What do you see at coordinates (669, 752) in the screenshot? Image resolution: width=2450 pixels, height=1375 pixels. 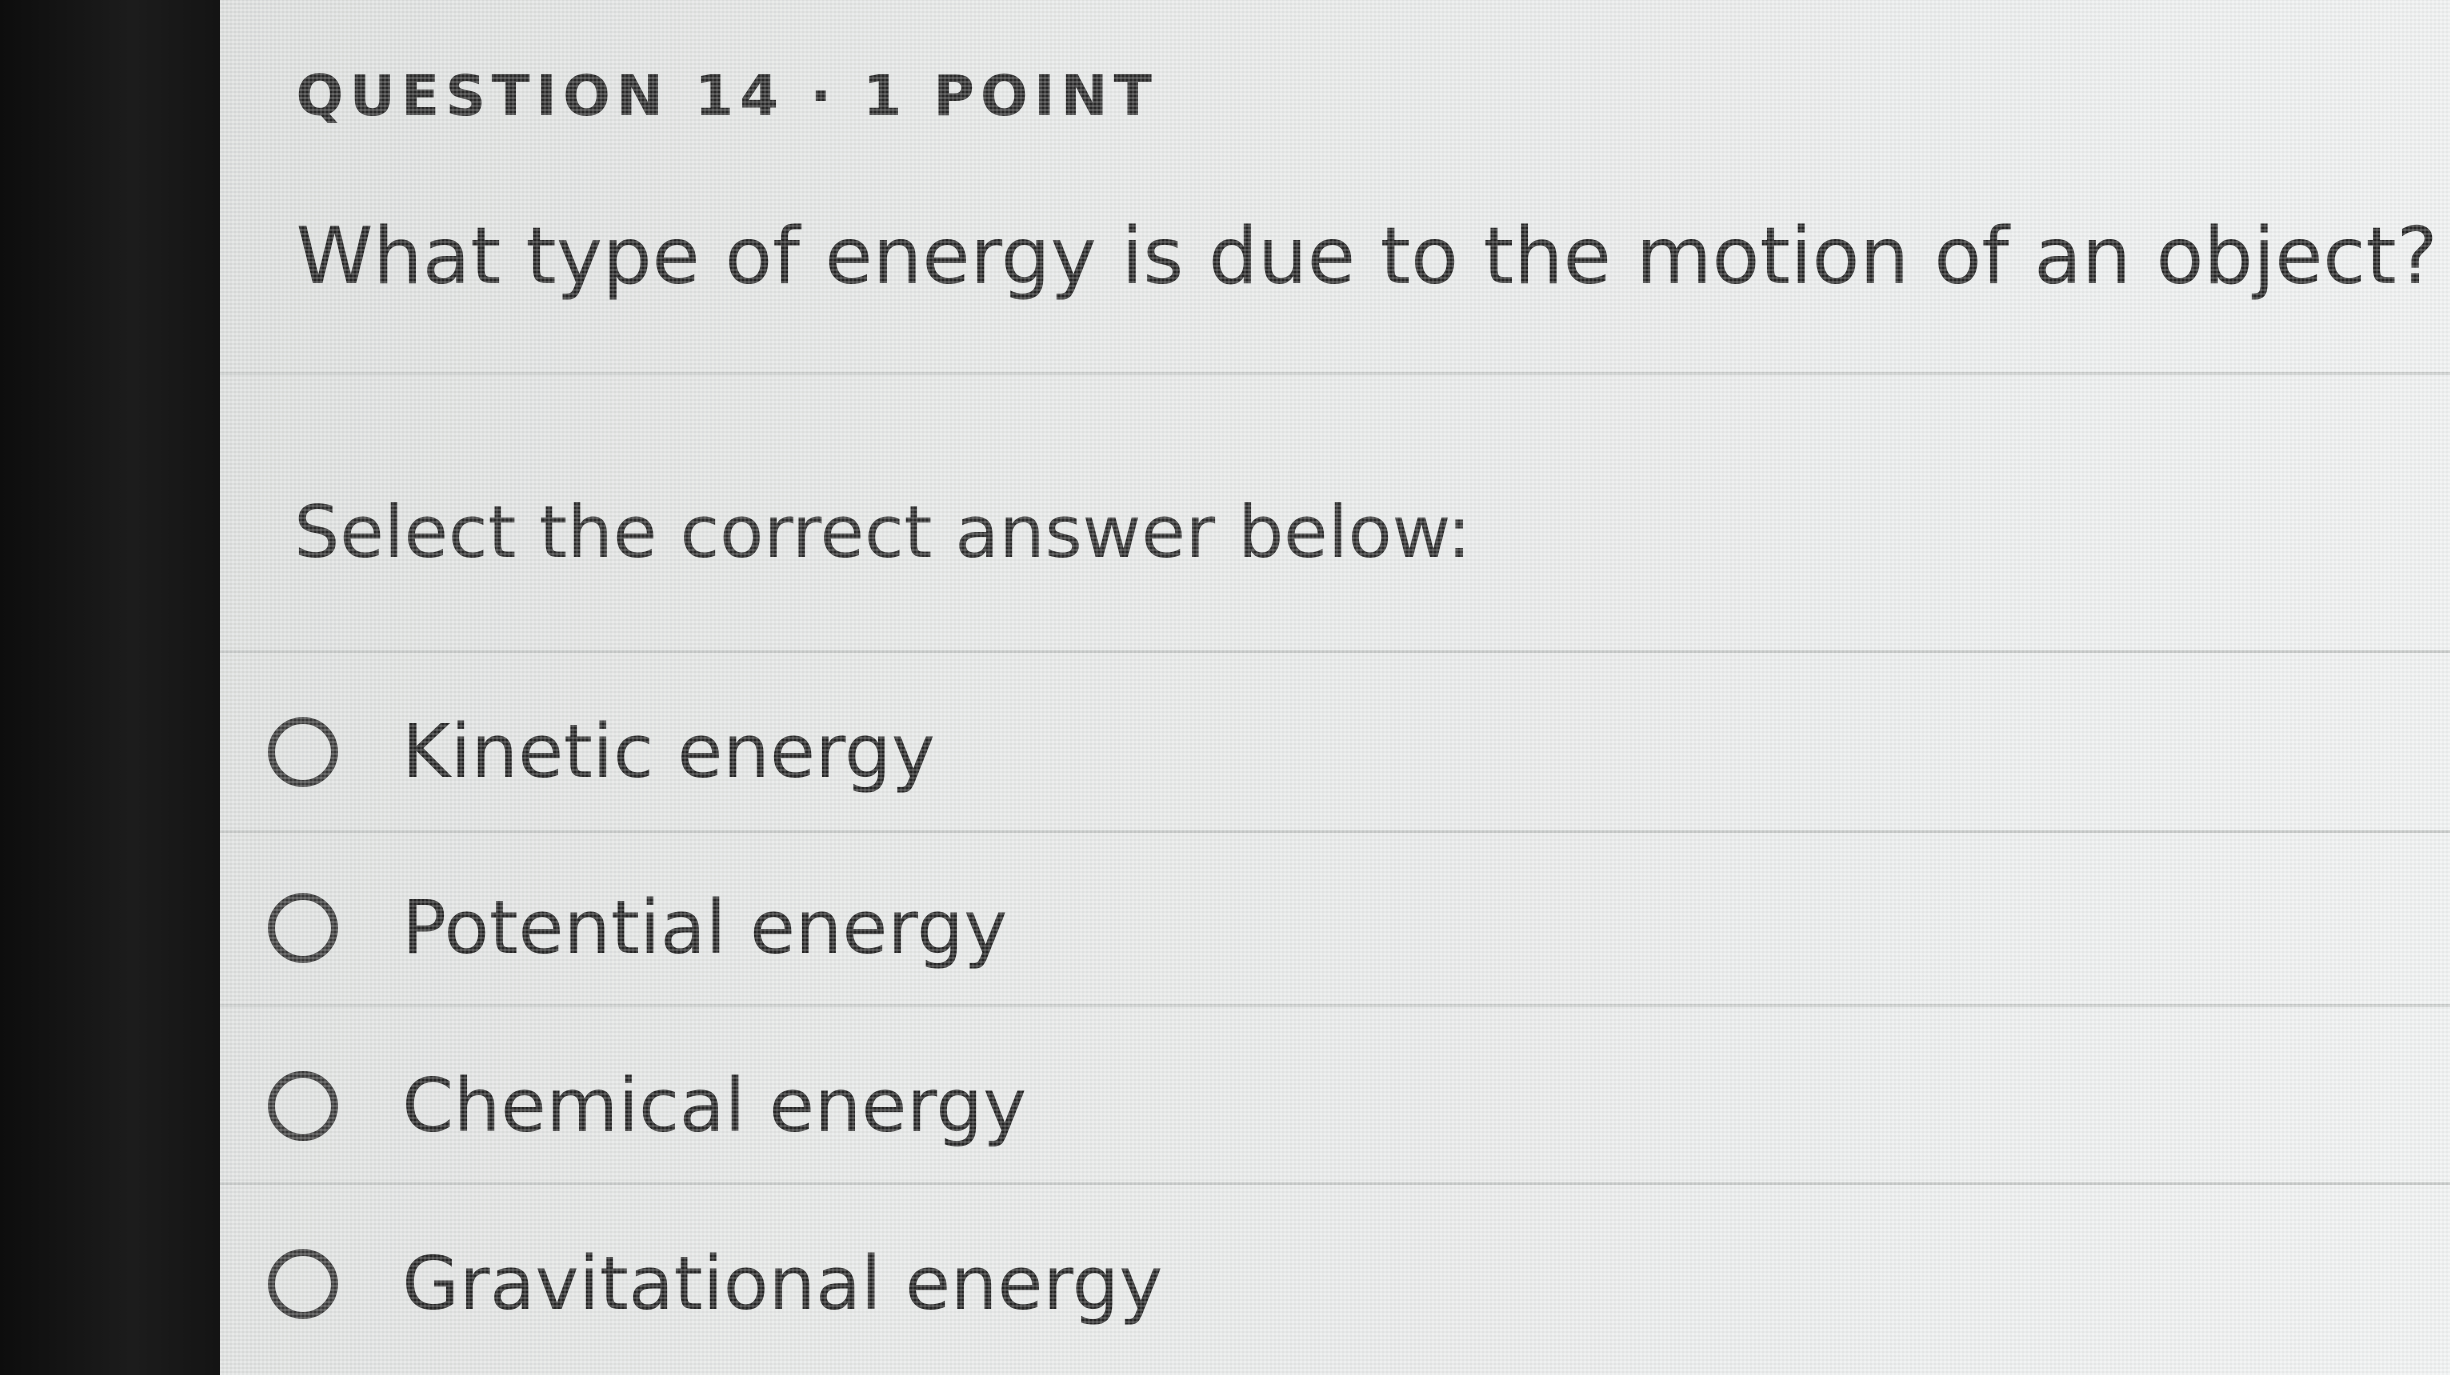 I see `answer-label: Kinetic energy` at bounding box center [669, 752].